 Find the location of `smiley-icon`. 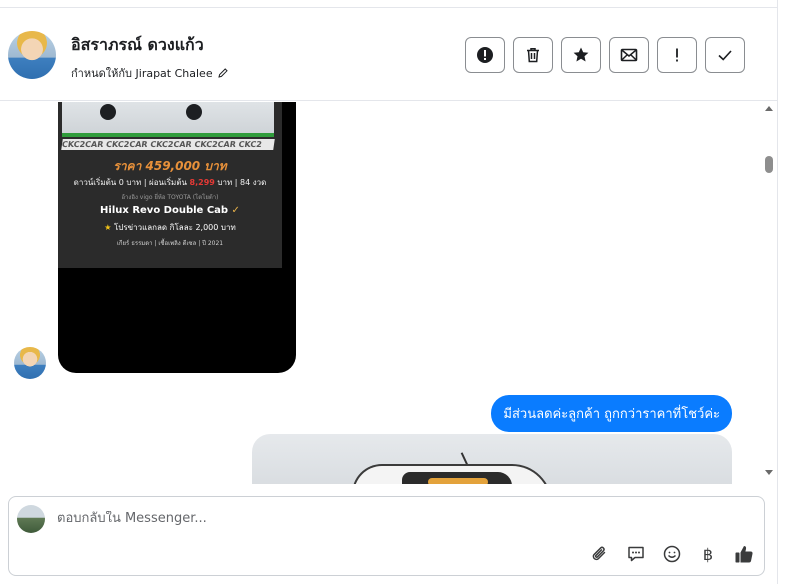

smiley-icon is located at coordinates (672, 554).